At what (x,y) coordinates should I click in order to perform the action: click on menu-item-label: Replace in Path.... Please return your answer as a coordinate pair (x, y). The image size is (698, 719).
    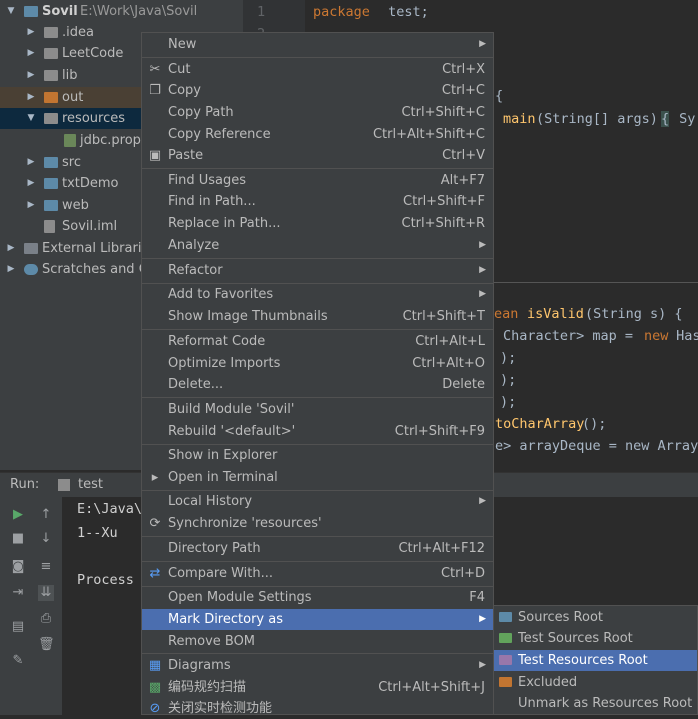
    Looking at the image, I should click on (224, 223).